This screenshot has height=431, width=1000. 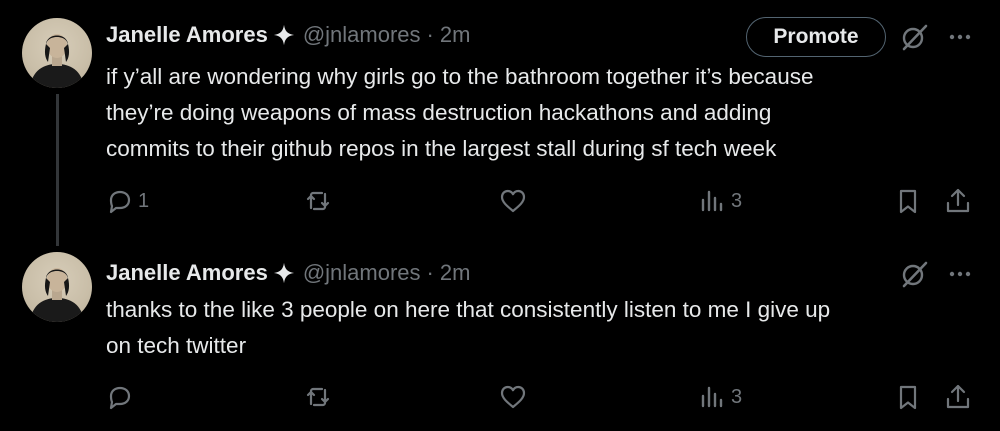 I want to click on tweet-actions: 3, so click(x=500, y=397).